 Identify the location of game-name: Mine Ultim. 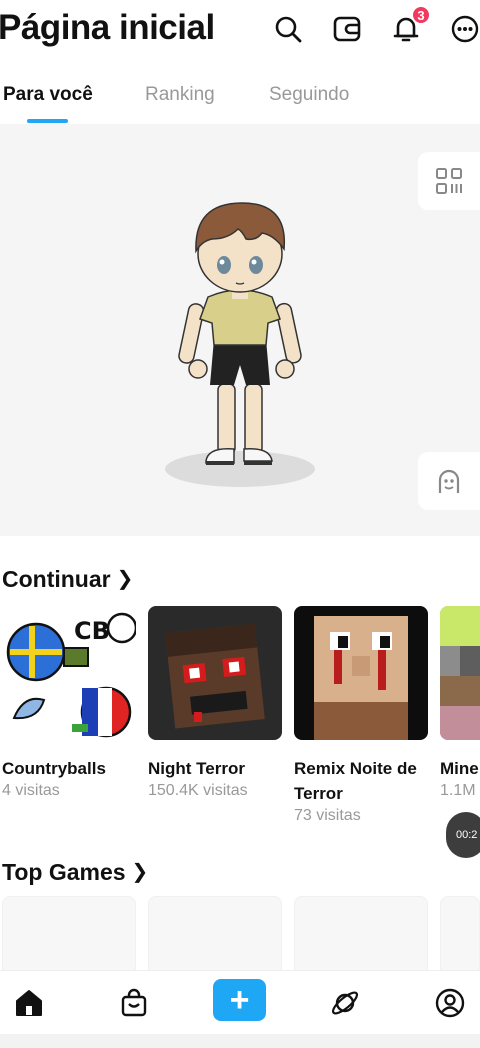
(460, 768).